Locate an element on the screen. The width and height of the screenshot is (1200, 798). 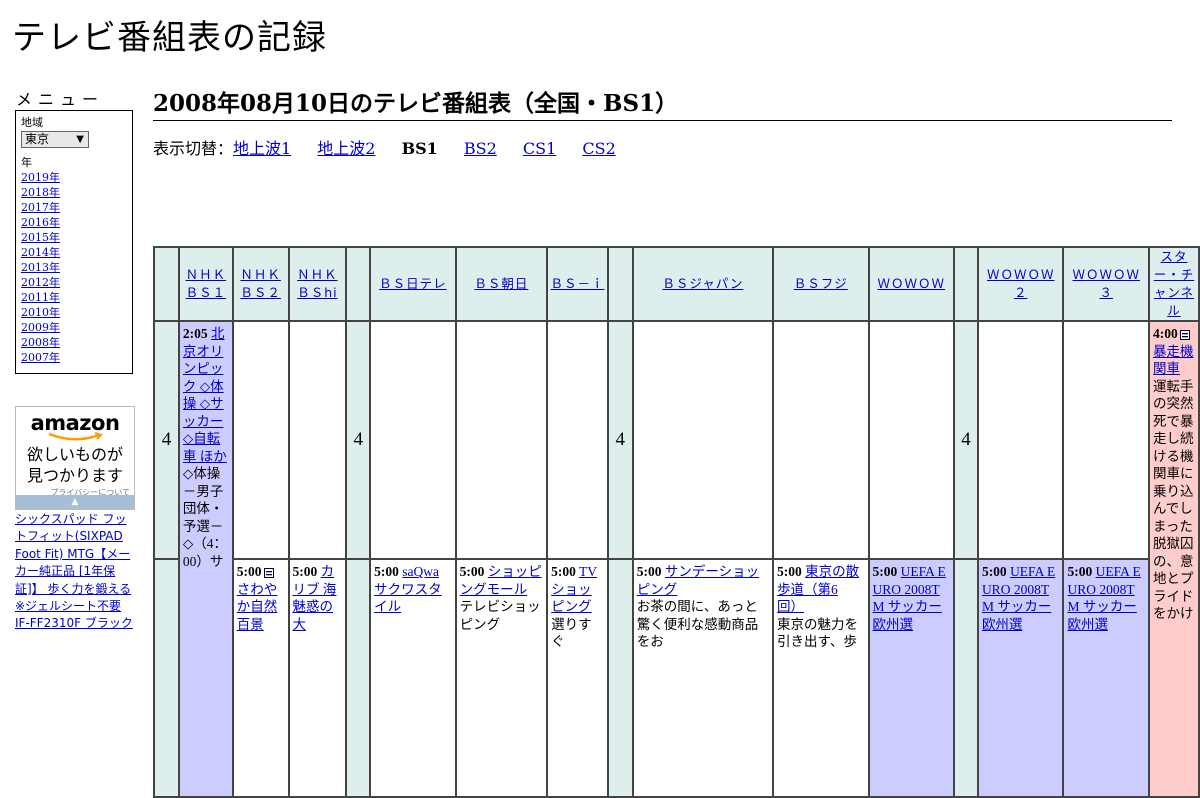
year-link: 2019年 is located at coordinates (74, 177).